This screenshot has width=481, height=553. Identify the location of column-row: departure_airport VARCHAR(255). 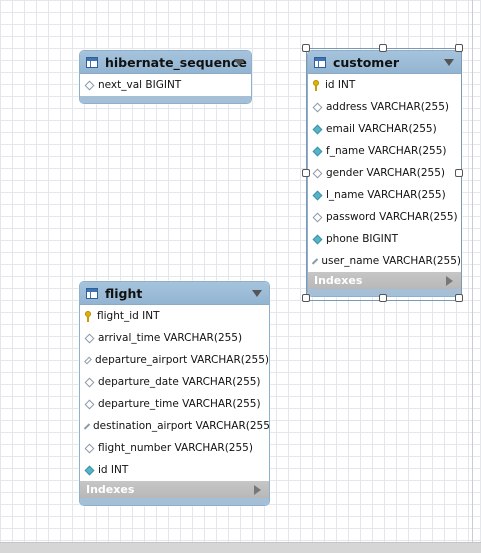
(174, 360).